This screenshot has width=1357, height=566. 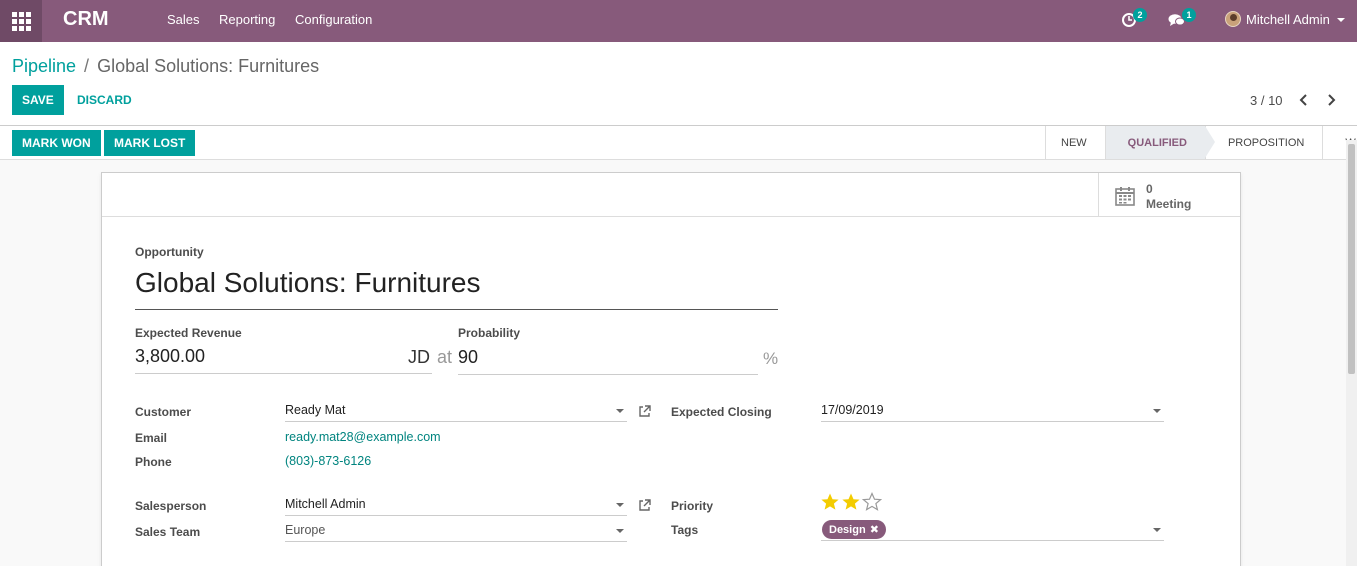 What do you see at coordinates (721, 412) in the screenshot?
I see `expected-closing-label: Expected Closing` at bounding box center [721, 412].